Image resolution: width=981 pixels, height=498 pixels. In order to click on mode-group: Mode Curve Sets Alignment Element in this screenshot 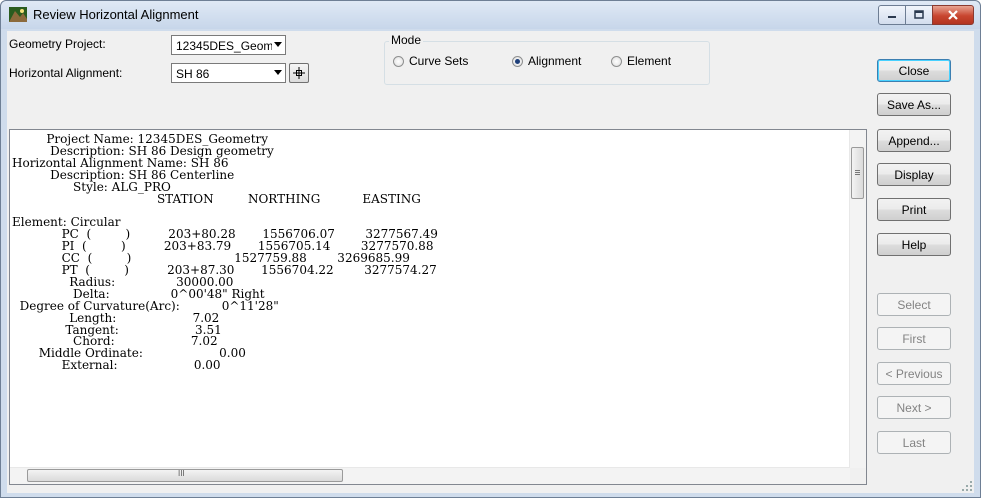, I will do `click(547, 59)`.